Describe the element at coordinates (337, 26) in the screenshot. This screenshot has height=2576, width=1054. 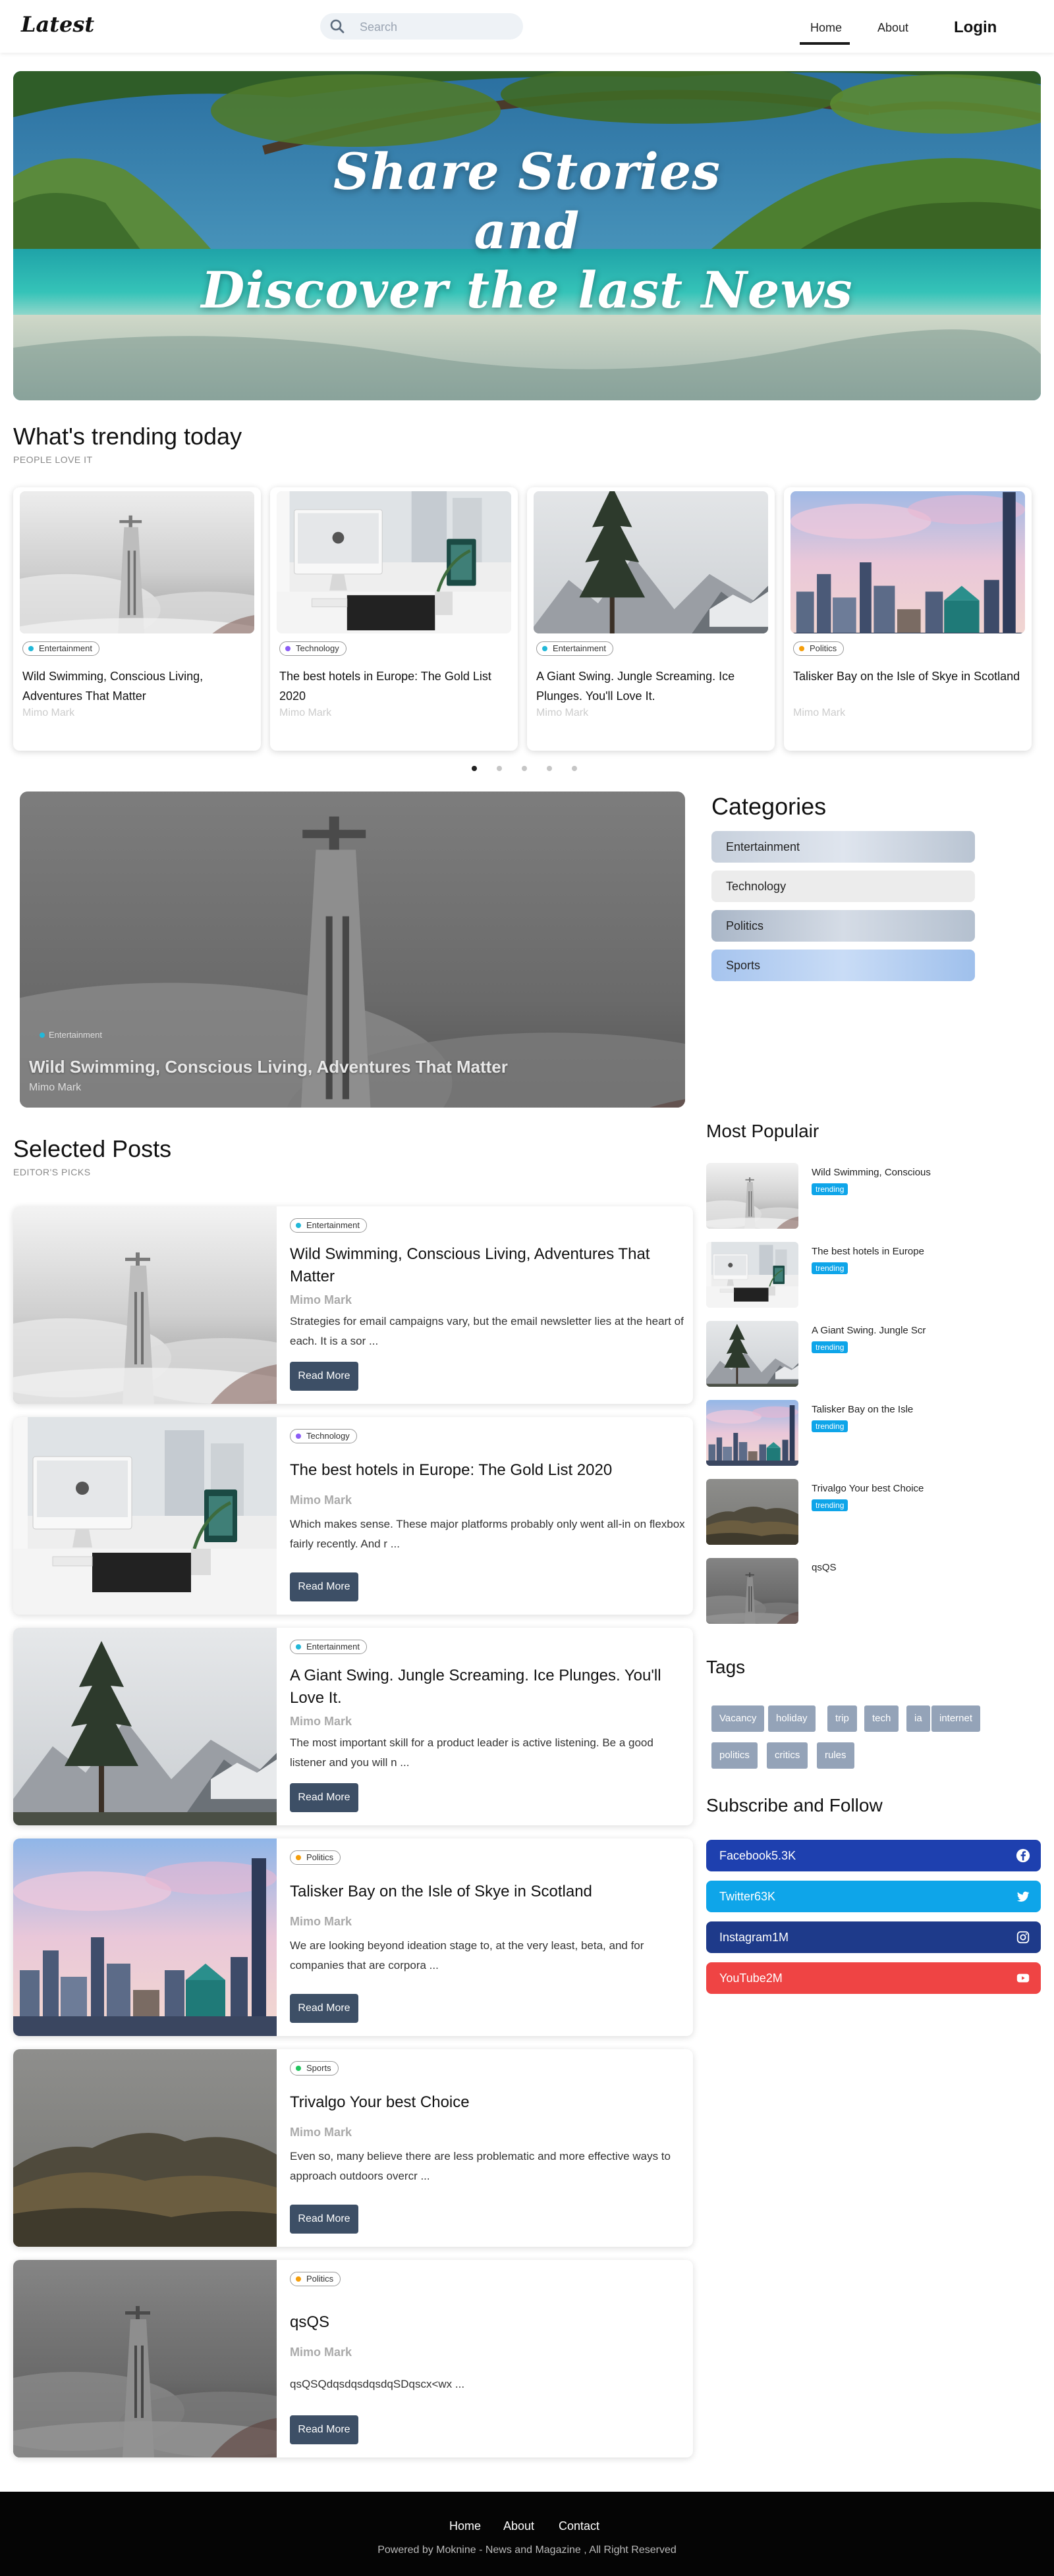
I see `search-icon` at that location.